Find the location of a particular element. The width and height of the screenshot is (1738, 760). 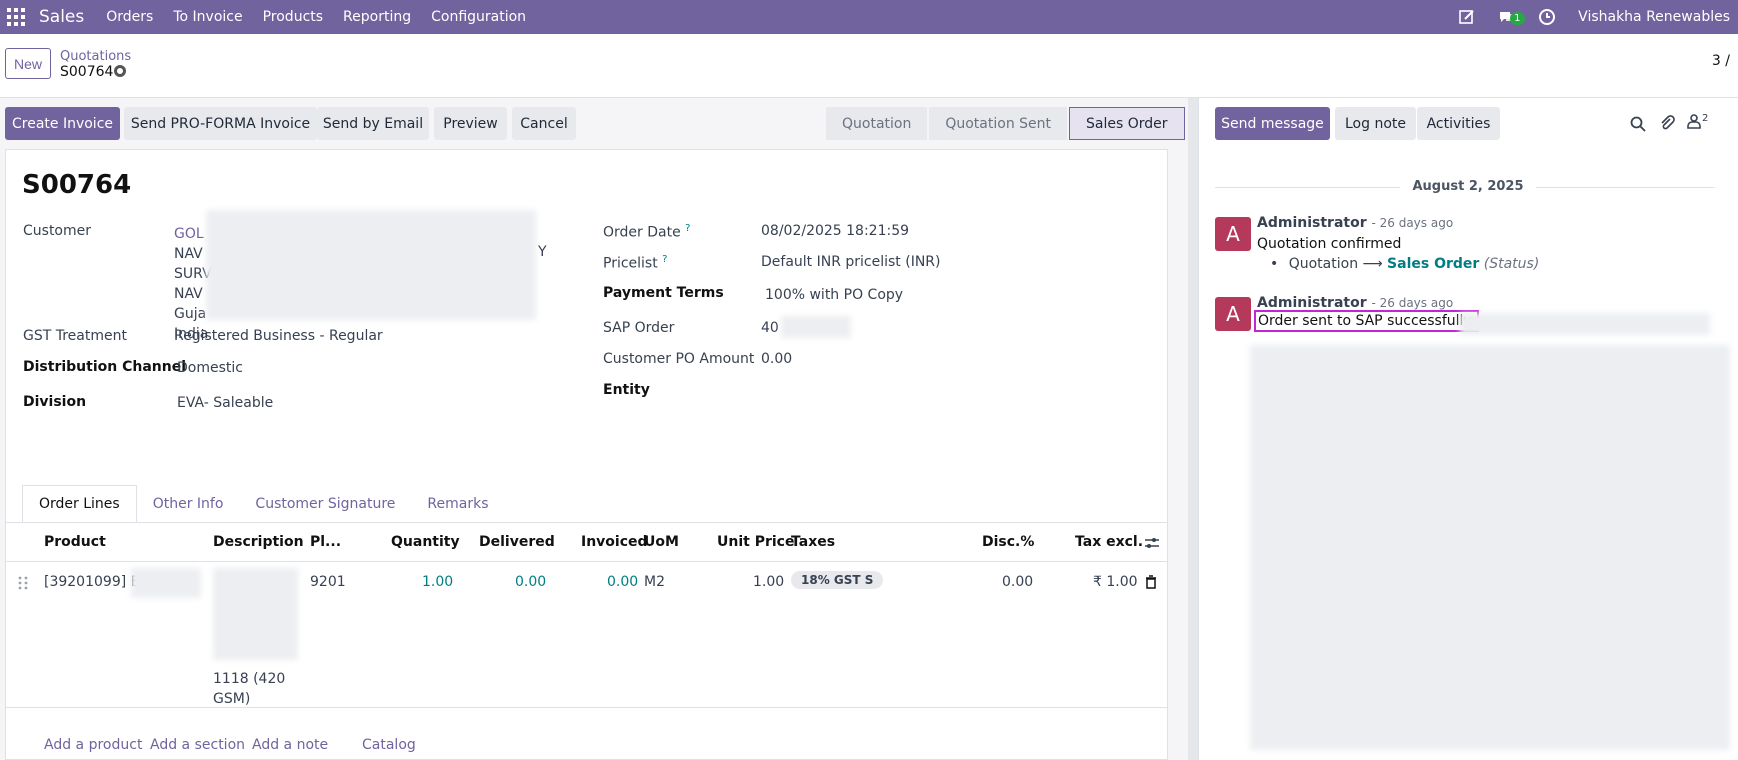

tab-order-lines: Order Lines is located at coordinates (79, 504).